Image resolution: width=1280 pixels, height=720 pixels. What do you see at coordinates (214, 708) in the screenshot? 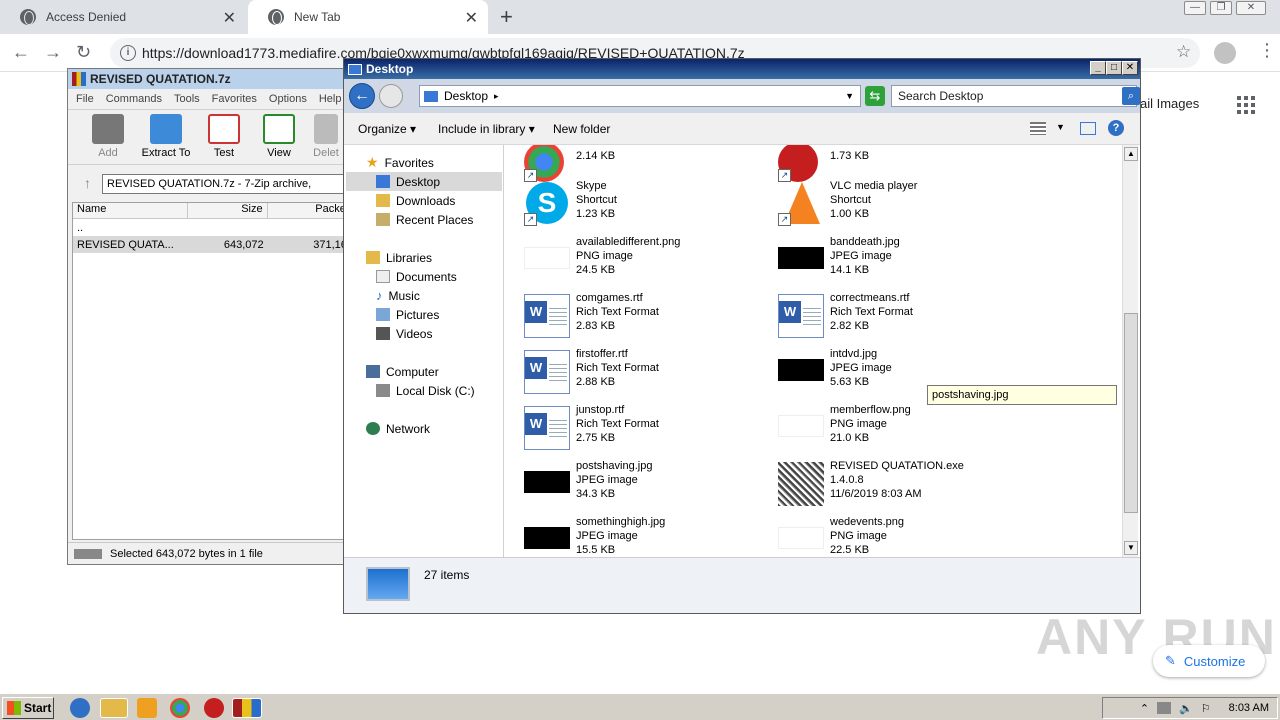
I see `opera-icon` at bounding box center [214, 708].